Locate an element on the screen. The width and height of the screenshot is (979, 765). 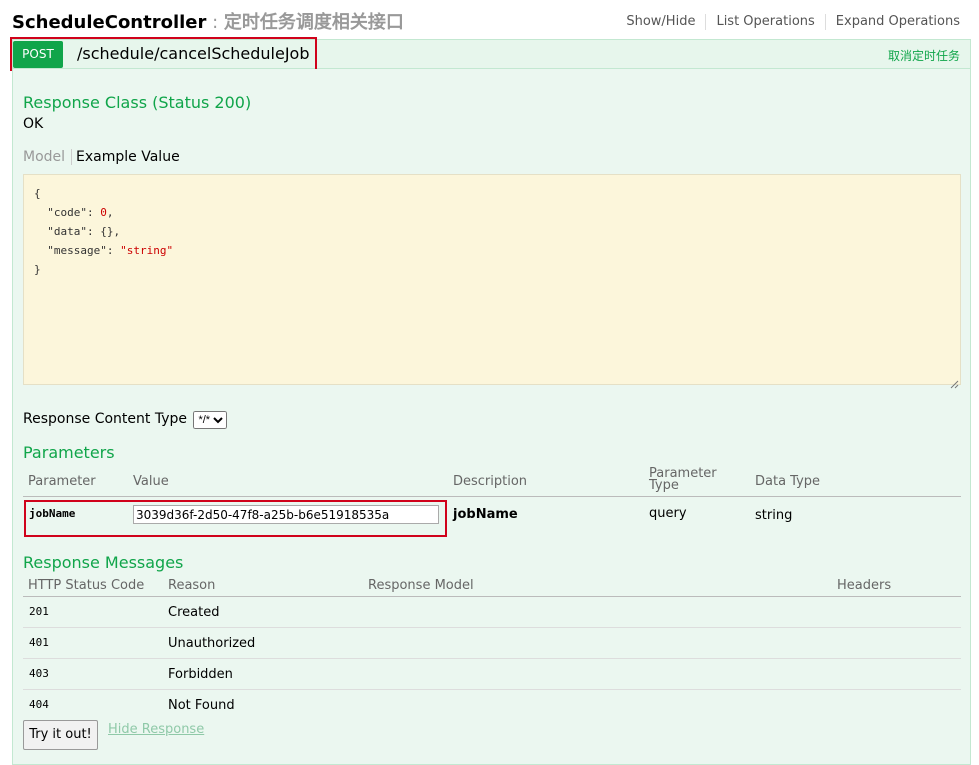
response-status-text: OK is located at coordinates (33, 124).